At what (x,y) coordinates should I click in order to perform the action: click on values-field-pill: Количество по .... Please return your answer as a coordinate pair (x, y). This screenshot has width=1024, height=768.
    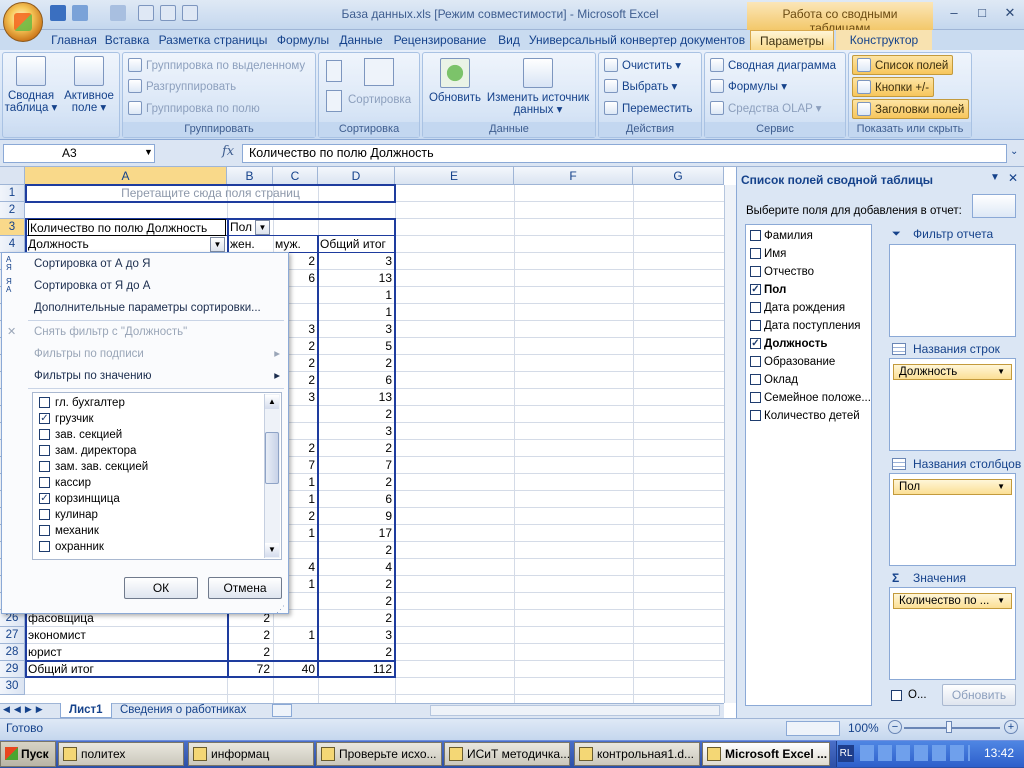
    Looking at the image, I should click on (952, 601).